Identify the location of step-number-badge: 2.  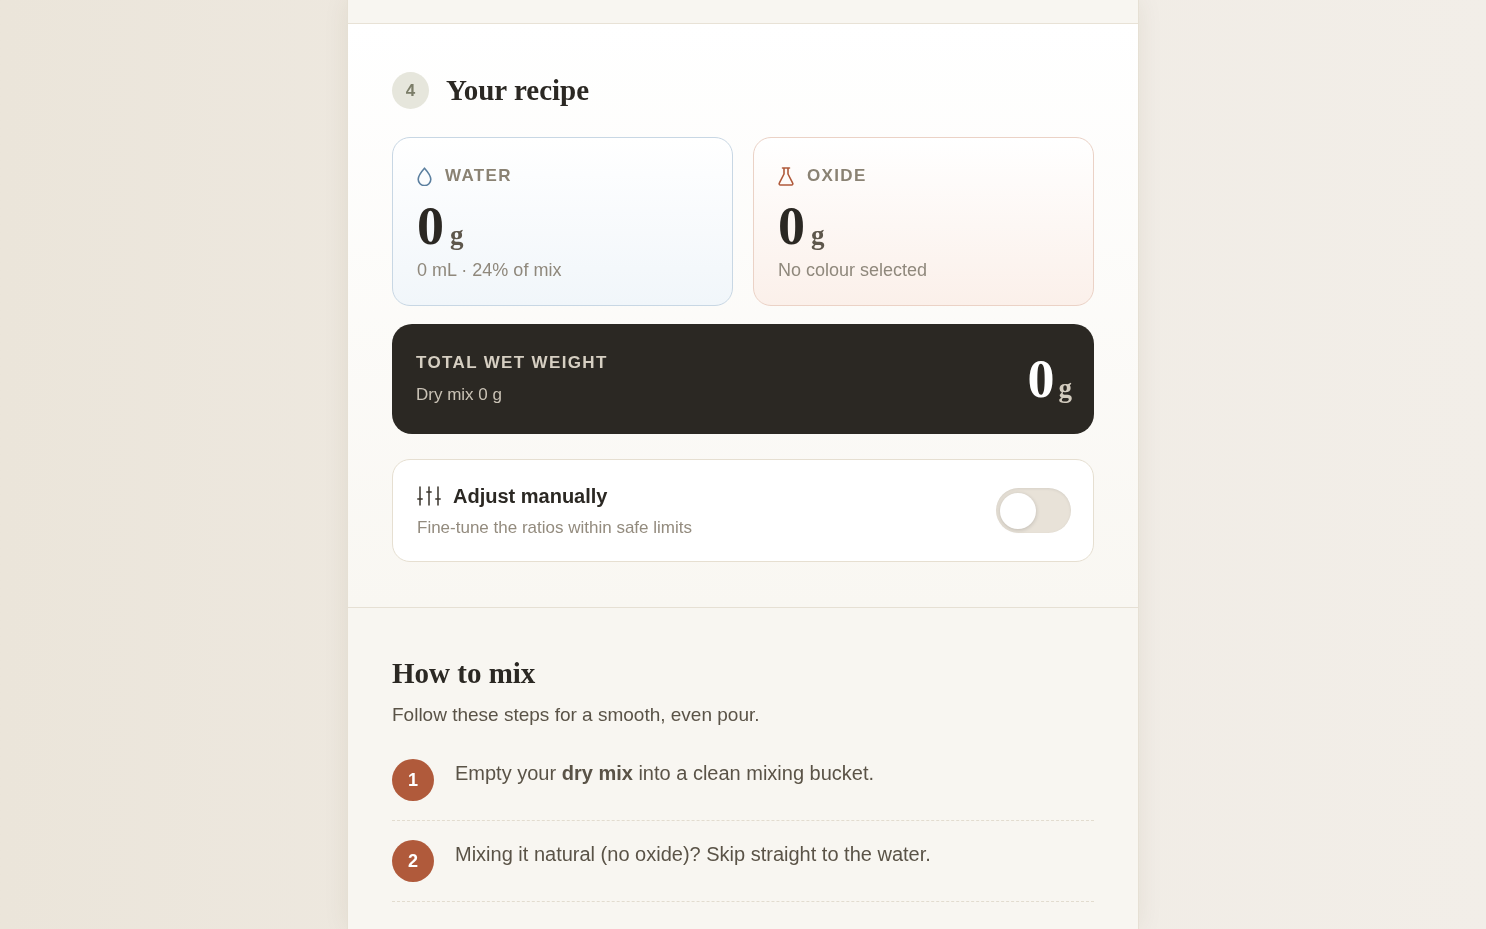
(413, 861).